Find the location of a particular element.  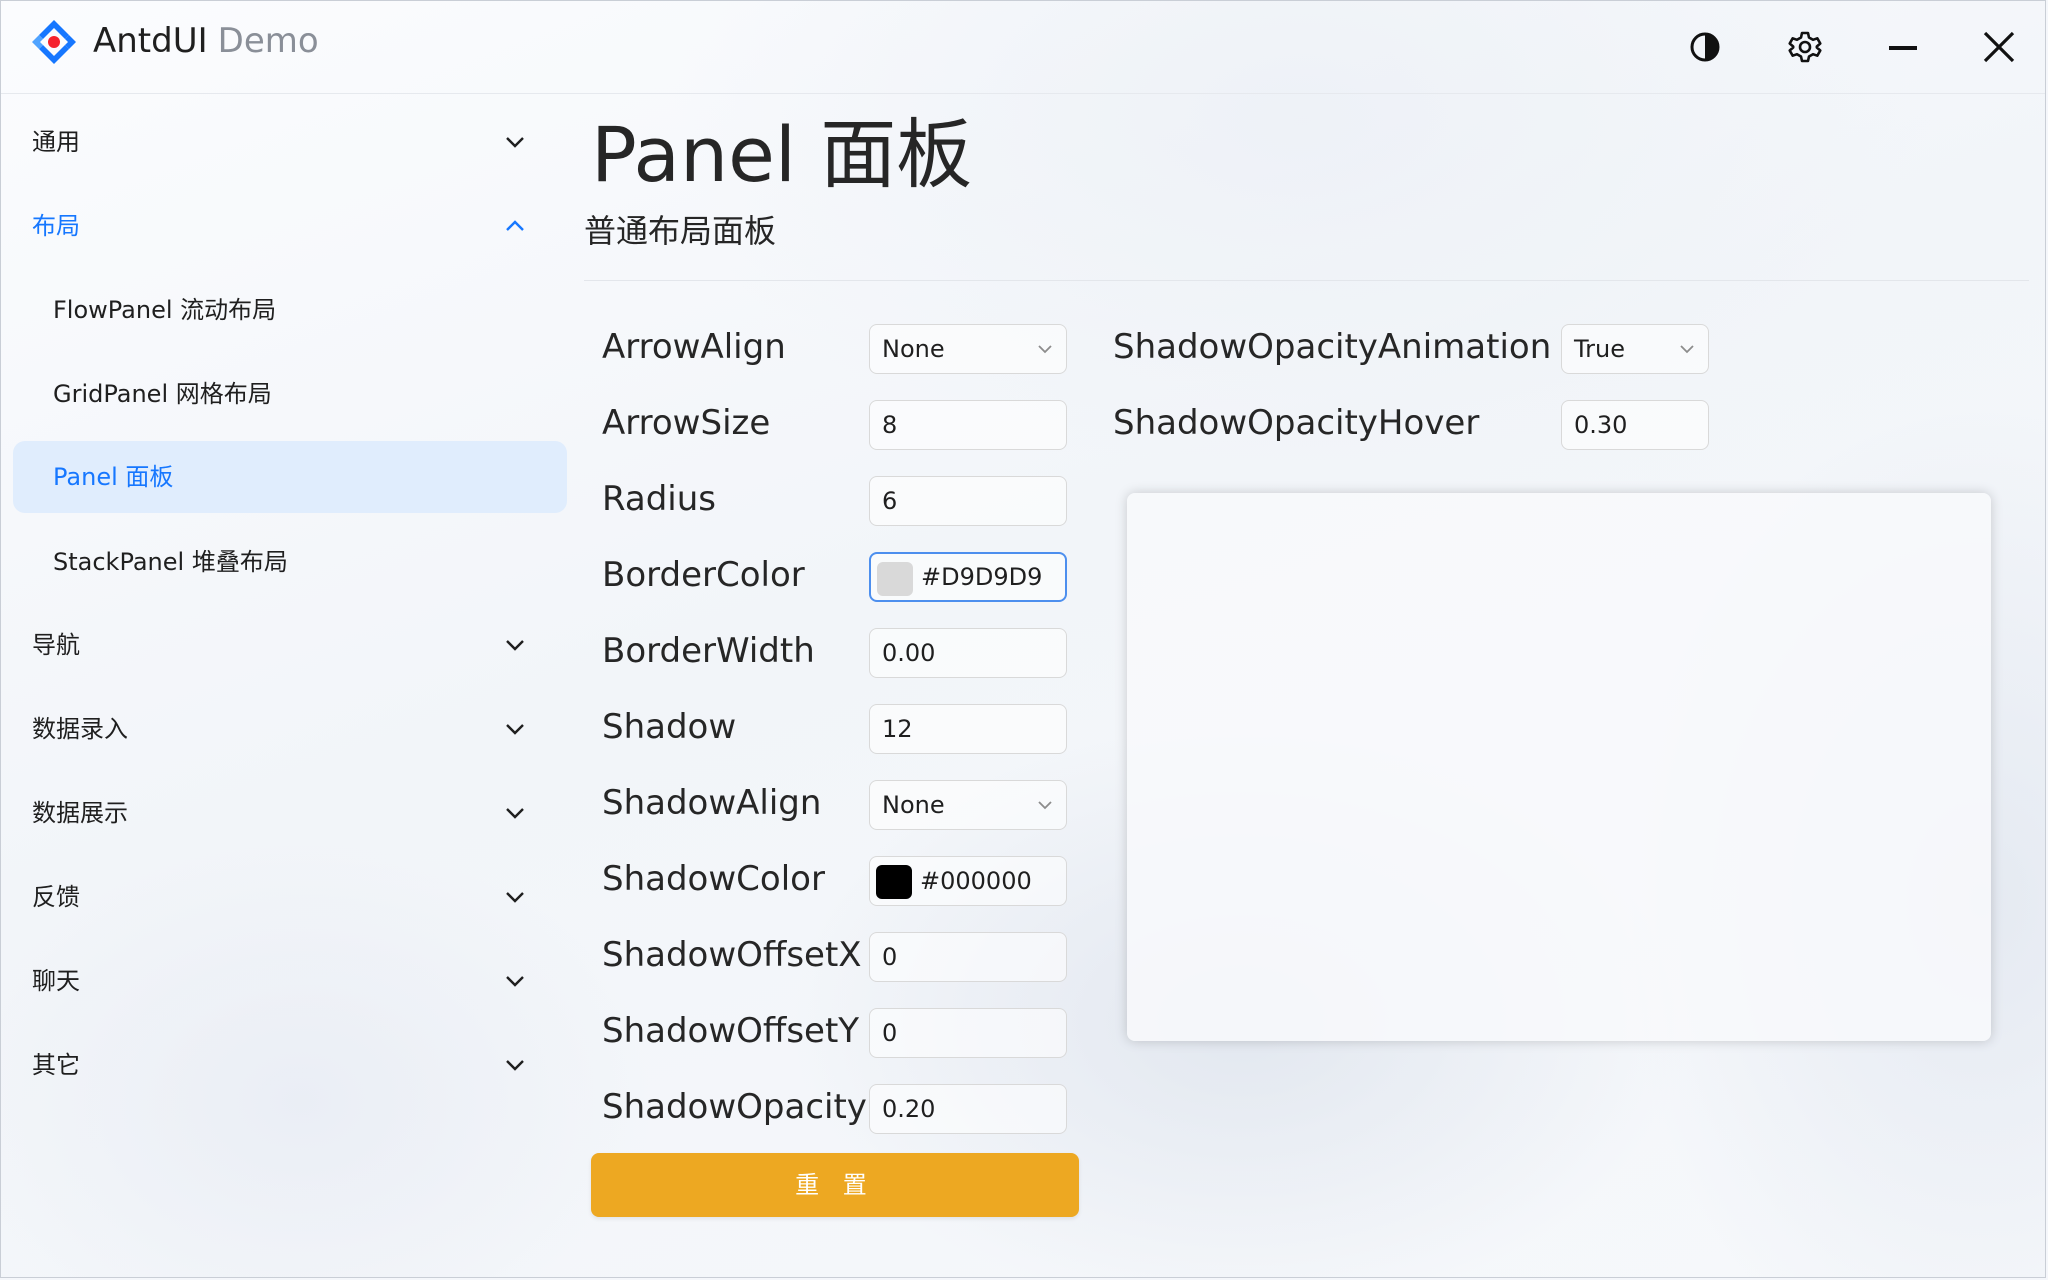

prop-label-arrow-align: ArrowAlign is located at coordinates (694, 347).